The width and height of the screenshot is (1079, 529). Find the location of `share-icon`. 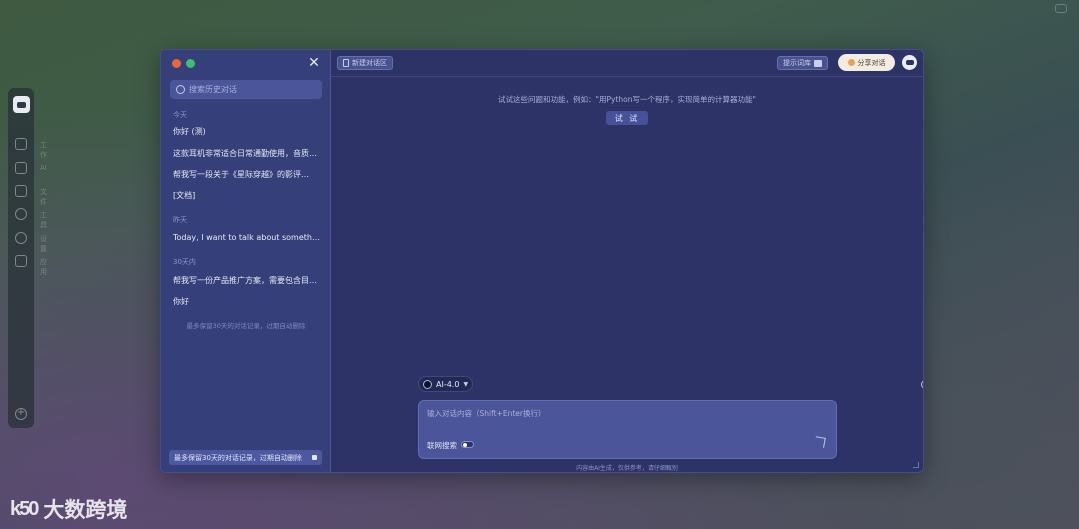

share-icon is located at coordinates (851, 62).